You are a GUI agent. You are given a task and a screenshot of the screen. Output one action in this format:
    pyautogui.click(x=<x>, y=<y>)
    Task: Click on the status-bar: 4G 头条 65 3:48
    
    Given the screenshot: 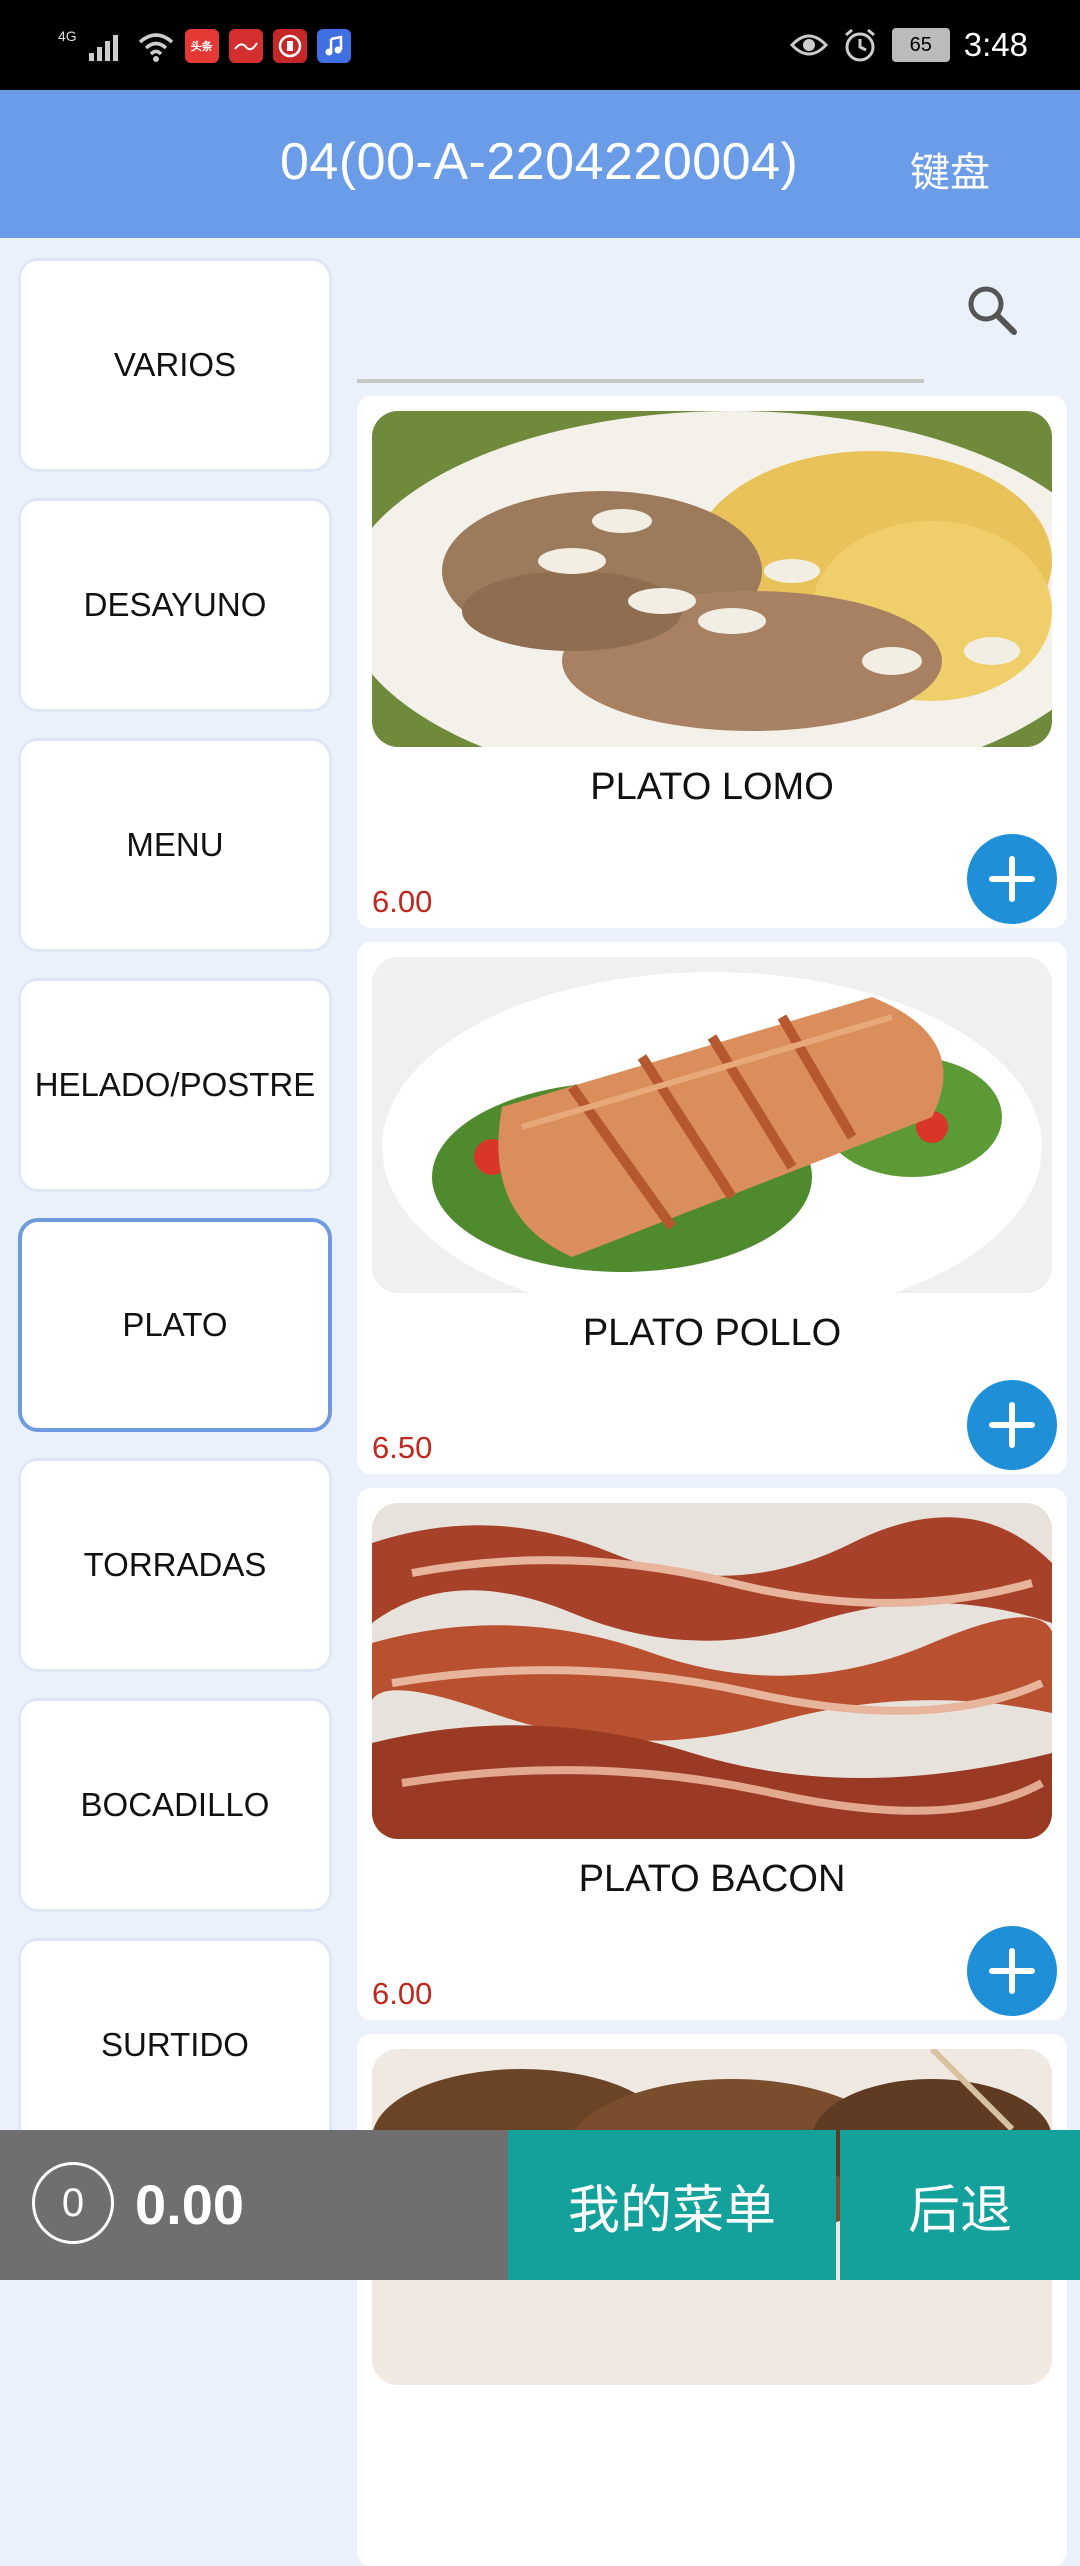 What is the action you would take?
    pyautogui.click(x=540, y=45)
    